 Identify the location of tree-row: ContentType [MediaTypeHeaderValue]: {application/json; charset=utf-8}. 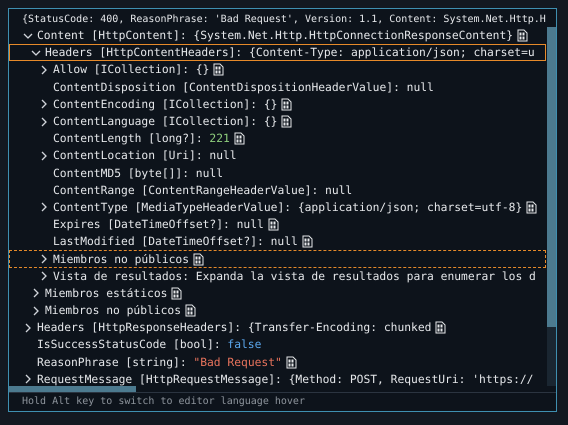
(277, 207).